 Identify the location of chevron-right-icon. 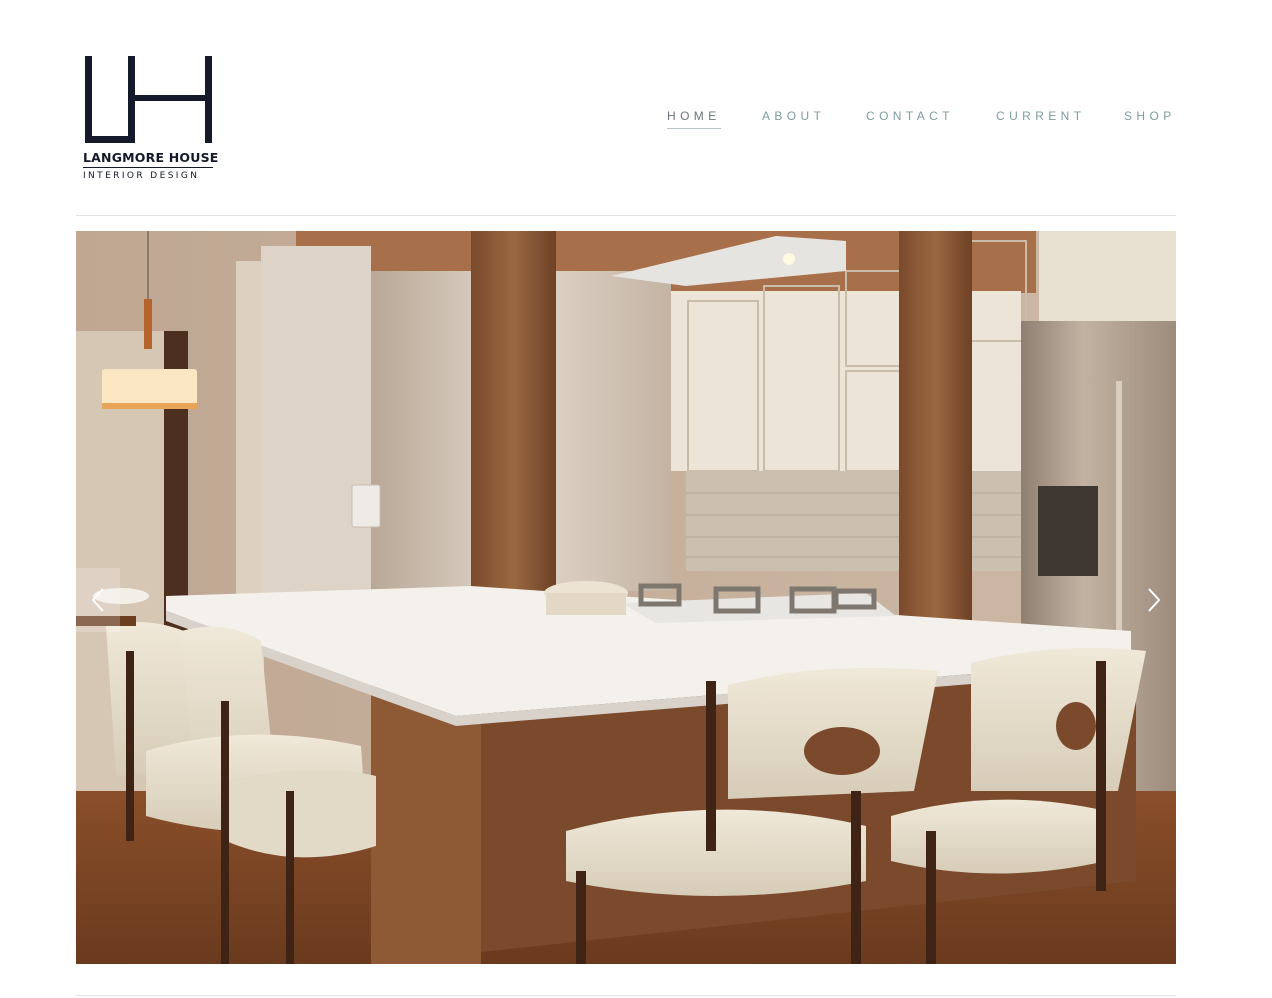
(1154, 600).